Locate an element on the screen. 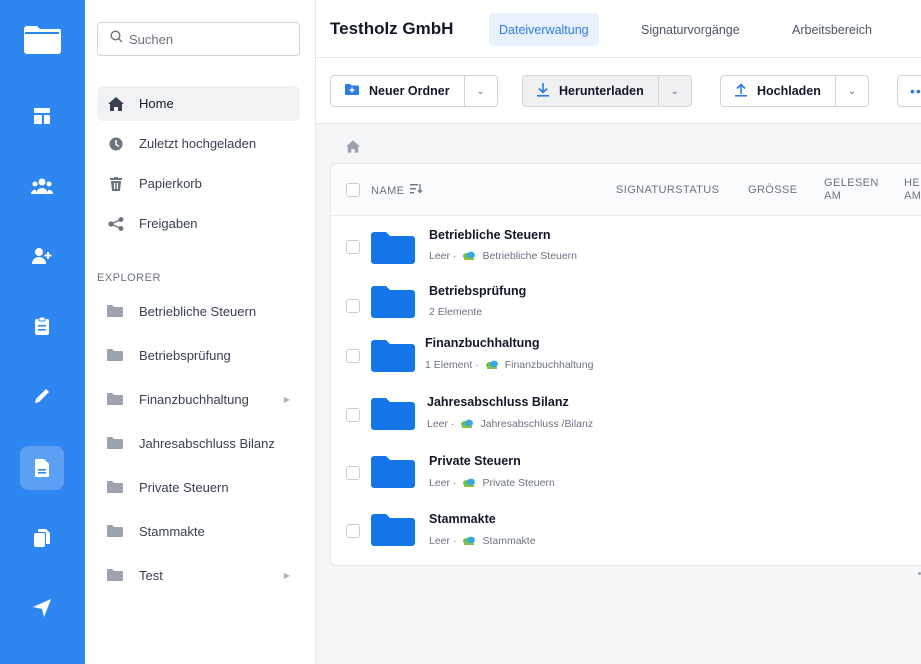 The height and width of the screenshot is (664, 921). clipboard-icon is located at coordinates (42, 326).